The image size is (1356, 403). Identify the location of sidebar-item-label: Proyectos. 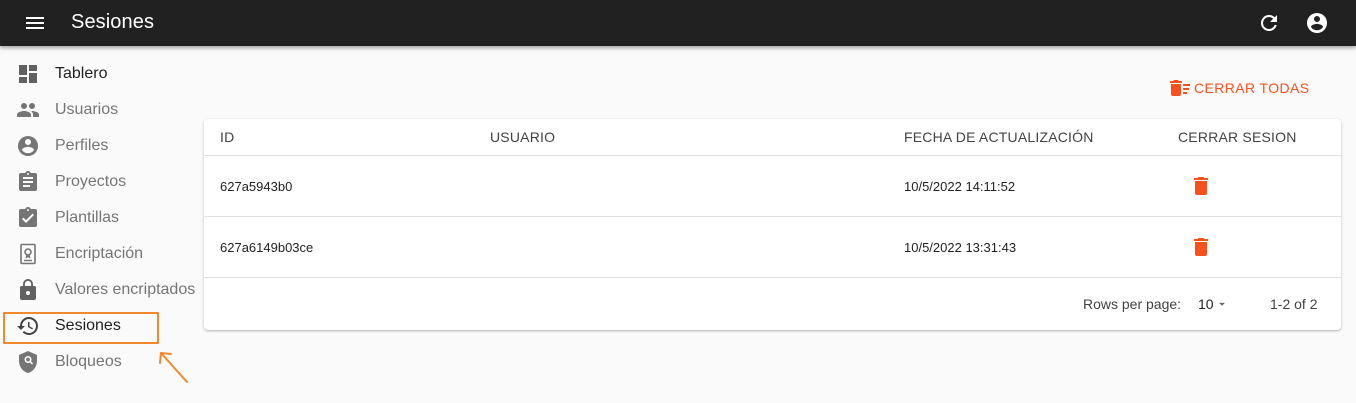
(91, 181).